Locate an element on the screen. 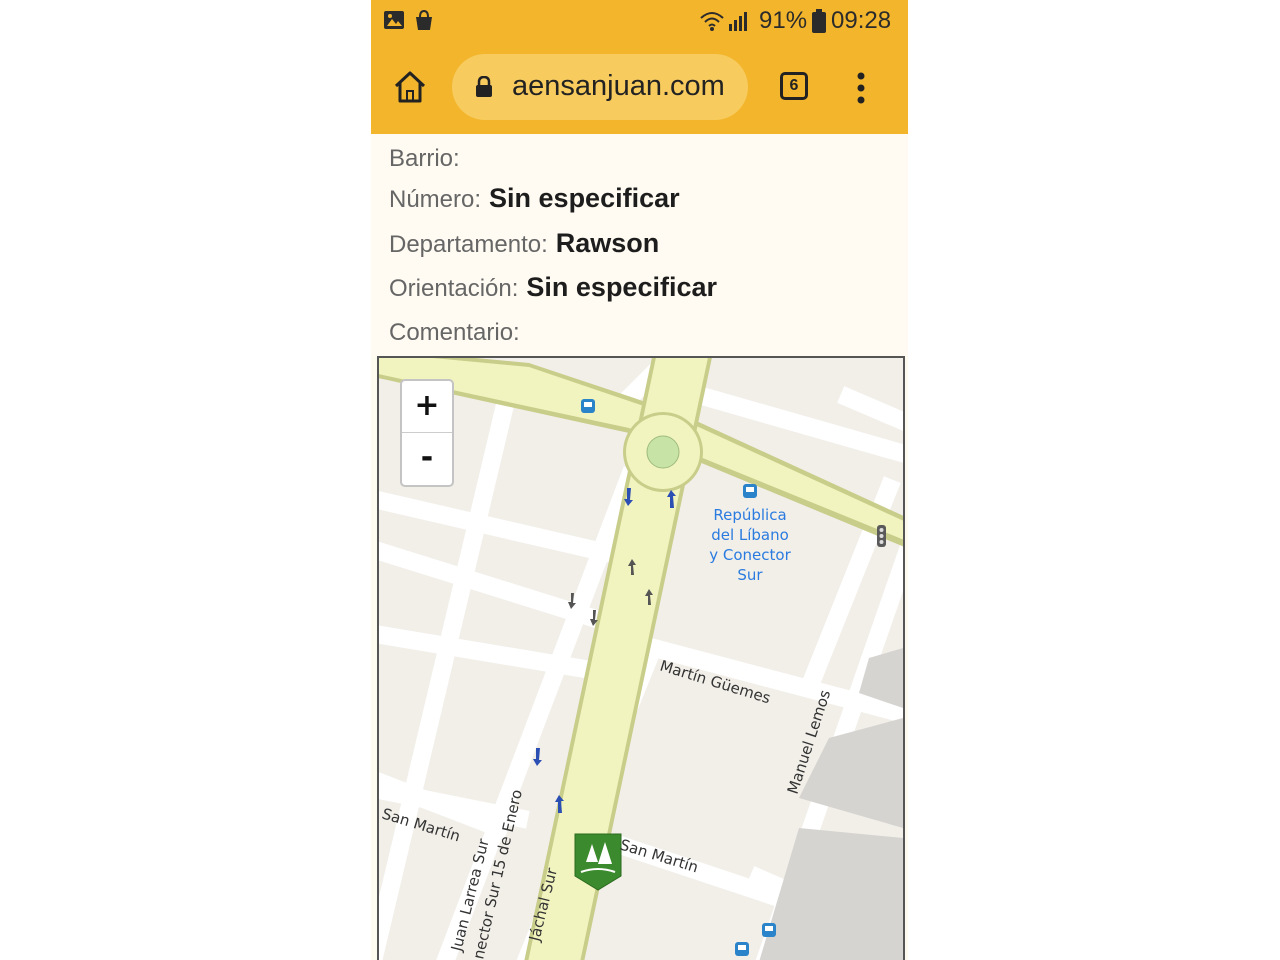 The width and height of the screenshot is (1280, 960). detail-label: Orientación: is located at coordinates (454, 288).